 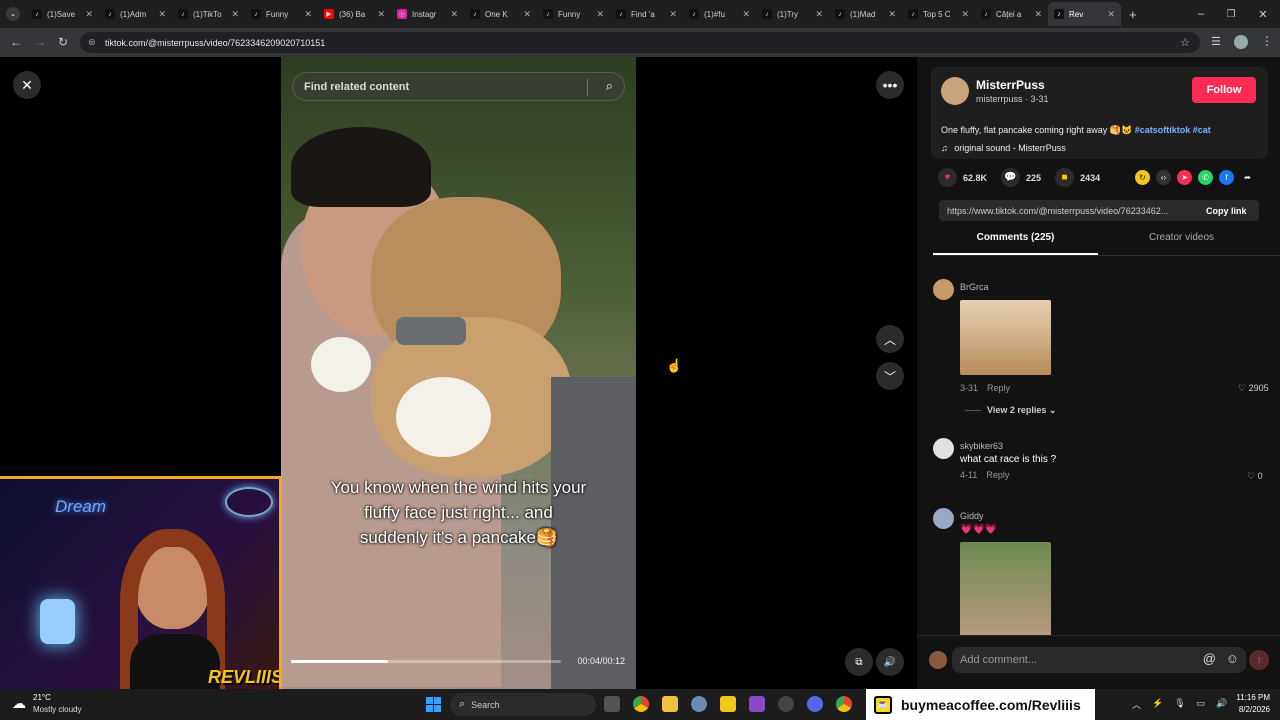 I want to click on chrome-icon, so click(x=641, y=704).